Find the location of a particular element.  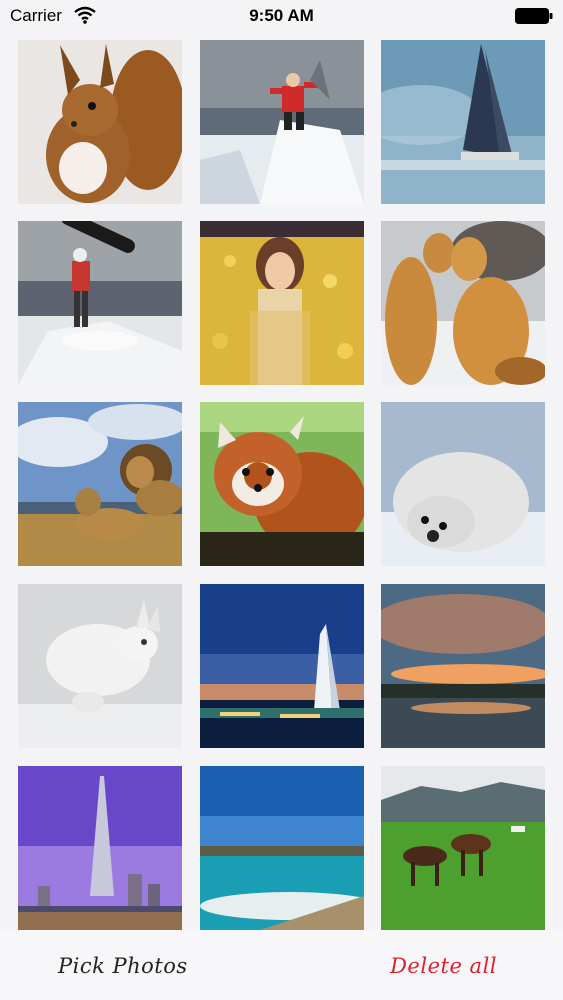

photo-red-panda is located at coordinates (282, 484).